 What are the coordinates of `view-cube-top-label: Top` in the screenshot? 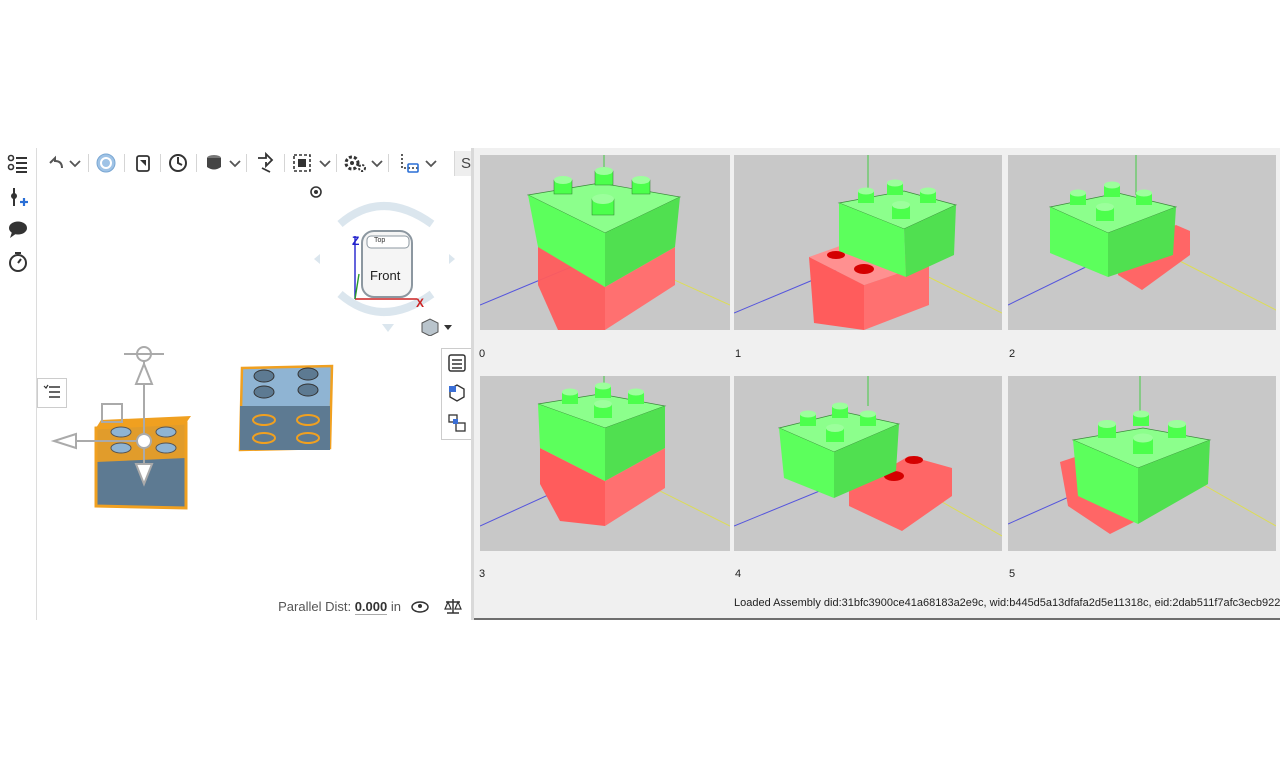 It's located at (380, 240).